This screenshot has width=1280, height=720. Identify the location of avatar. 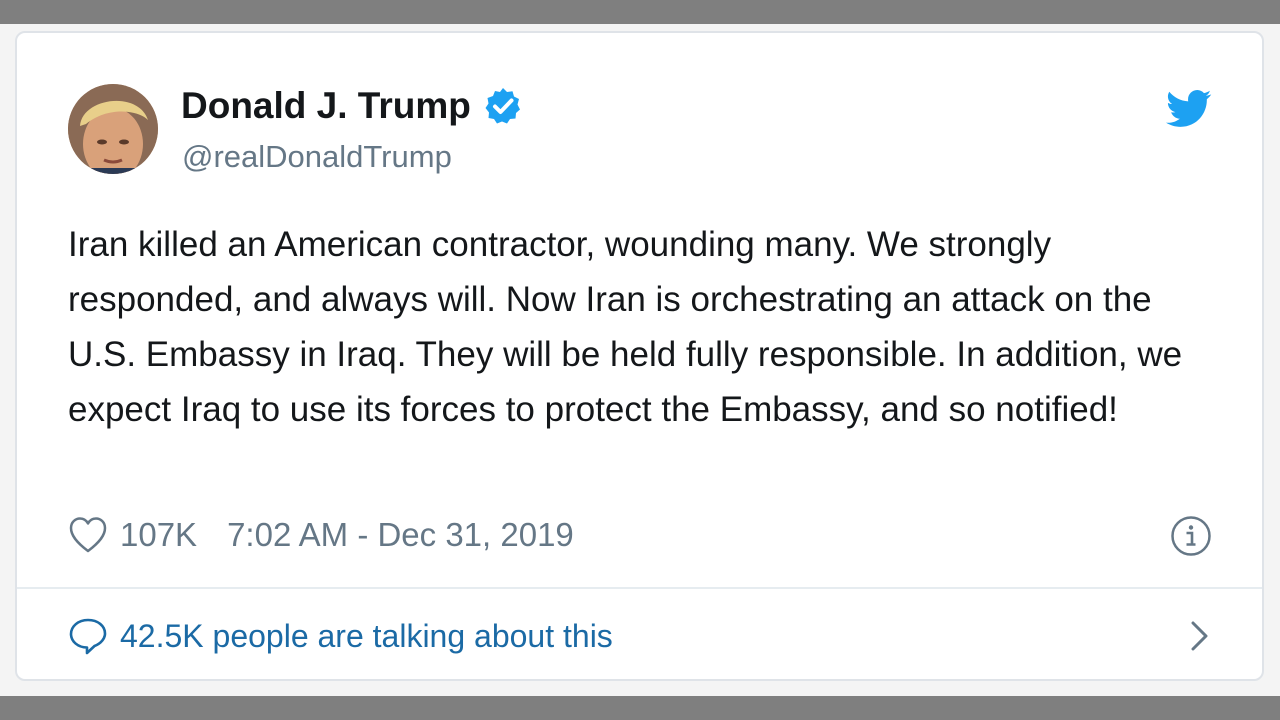
(113, 129).